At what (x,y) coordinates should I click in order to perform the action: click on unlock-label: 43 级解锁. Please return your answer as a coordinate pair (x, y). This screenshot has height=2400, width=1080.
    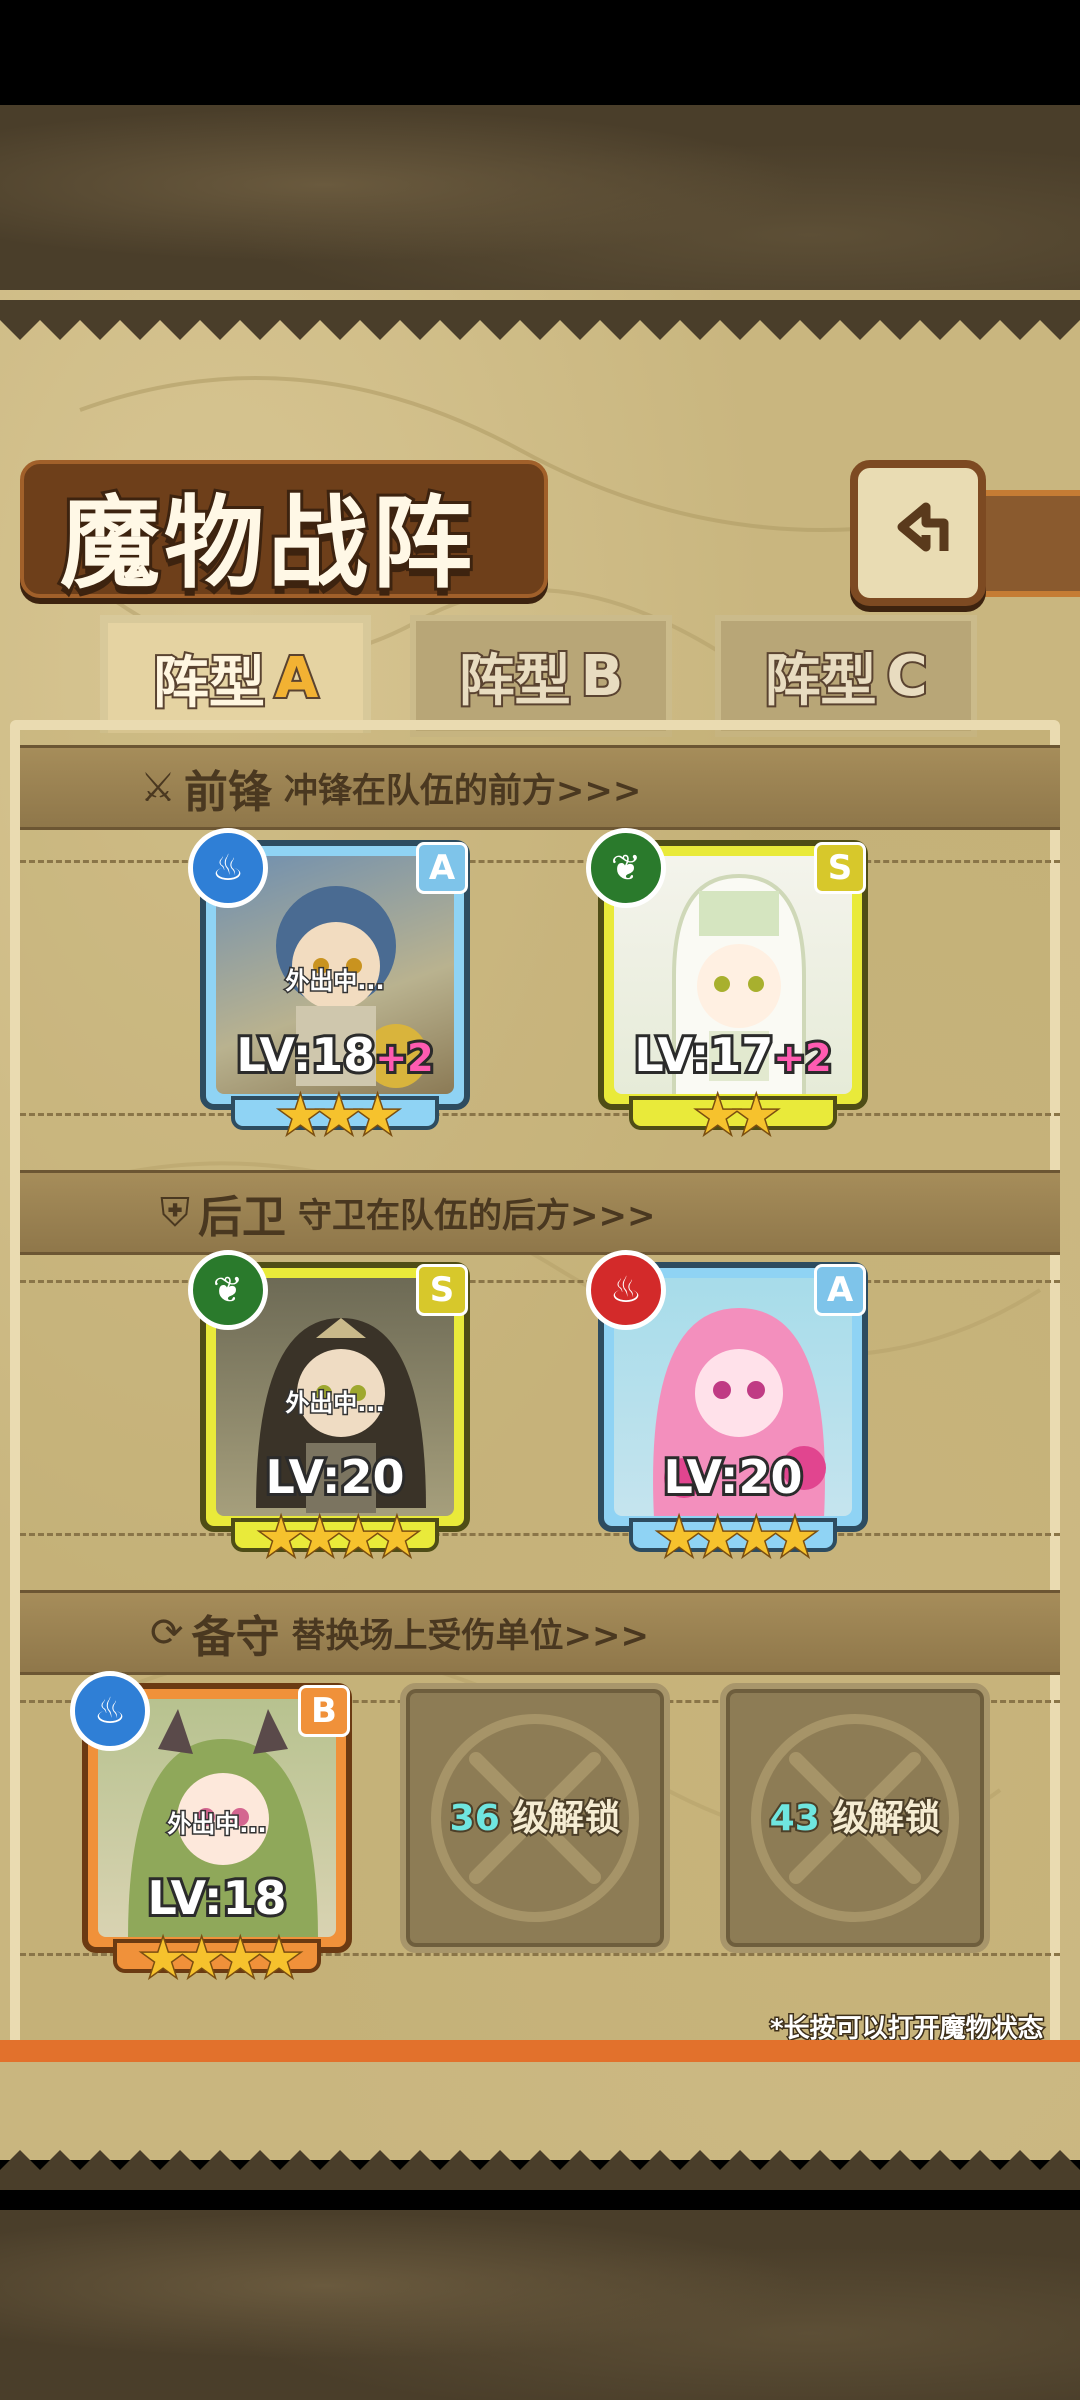
    Looking at the image, I should click on (855, 1818).